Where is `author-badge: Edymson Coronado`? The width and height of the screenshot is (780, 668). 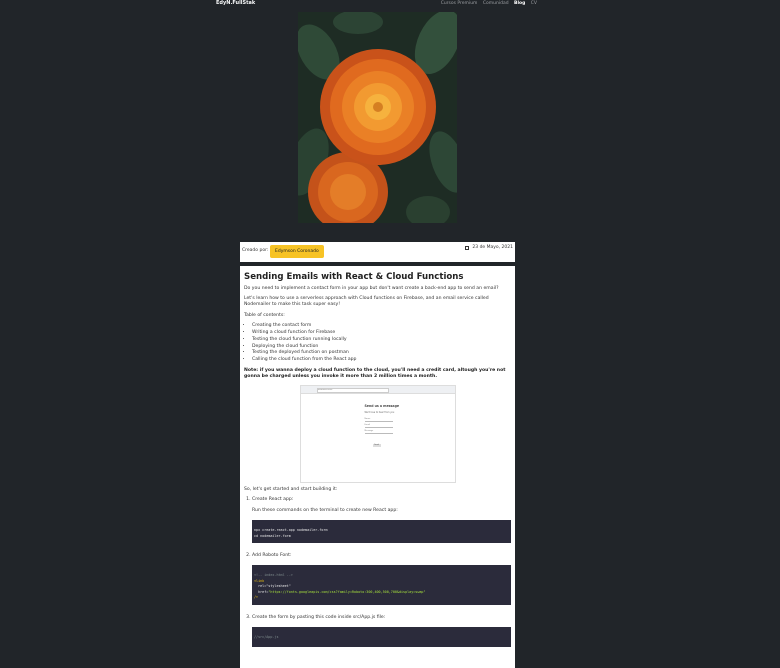
author-badge: Edymson Coronado is located at coordinates (297, 251).